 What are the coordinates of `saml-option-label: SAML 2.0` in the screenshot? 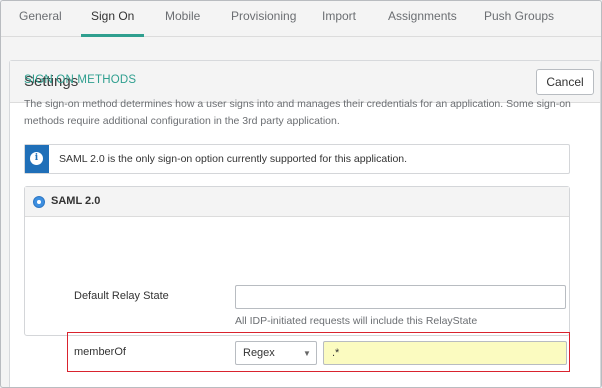 It's located at (76, 201).